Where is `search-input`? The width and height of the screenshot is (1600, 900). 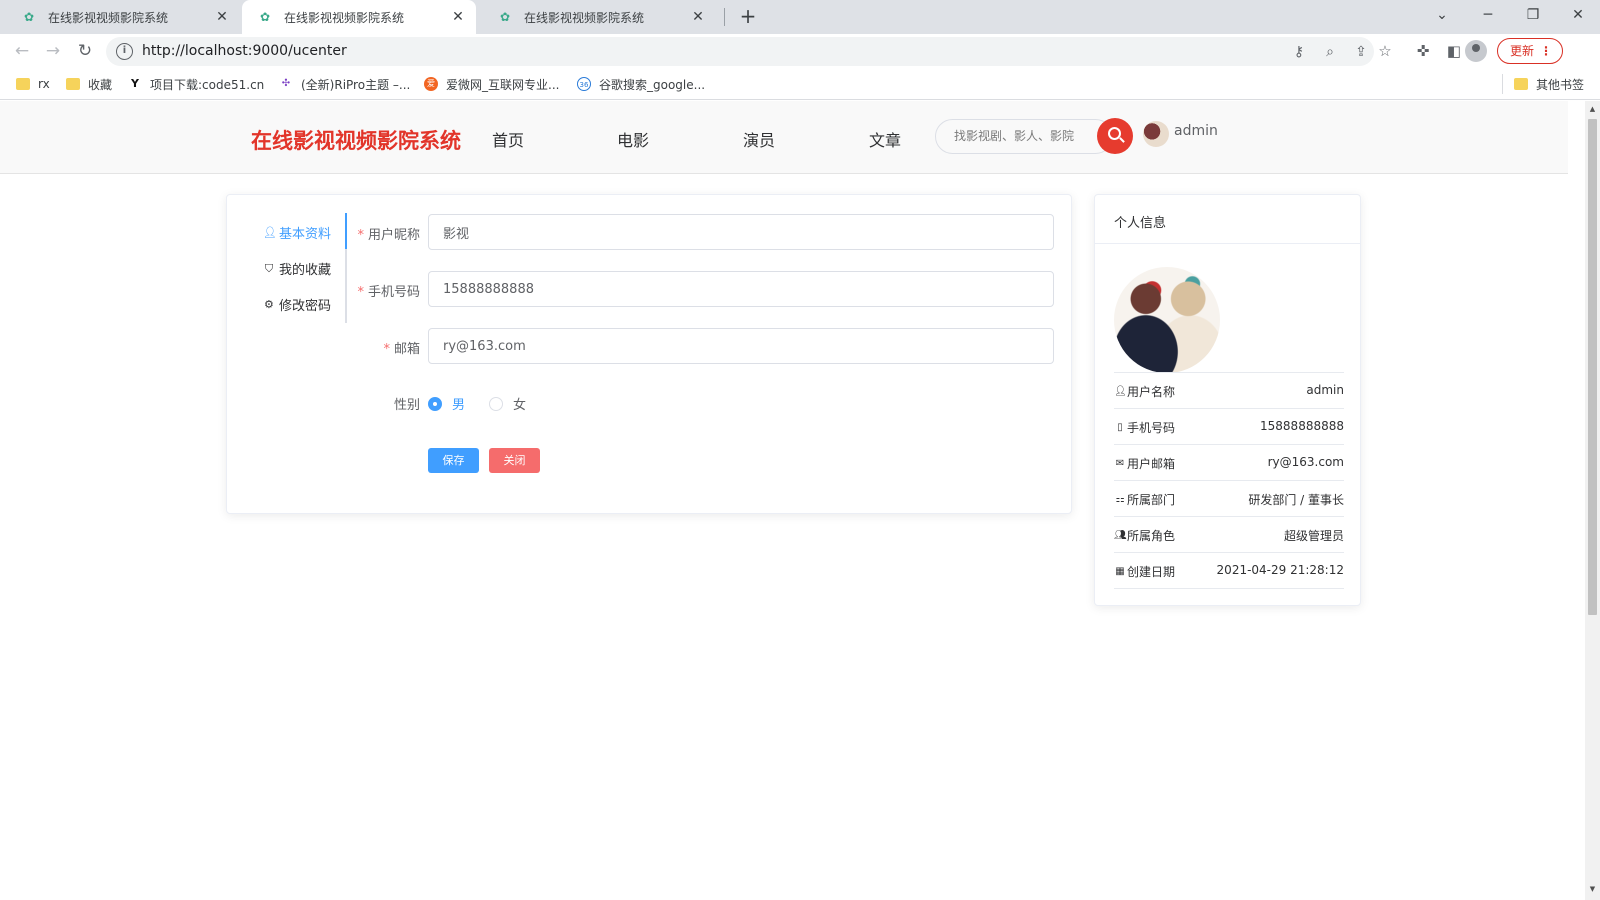
search-input is located at coordinates (1019, 136).